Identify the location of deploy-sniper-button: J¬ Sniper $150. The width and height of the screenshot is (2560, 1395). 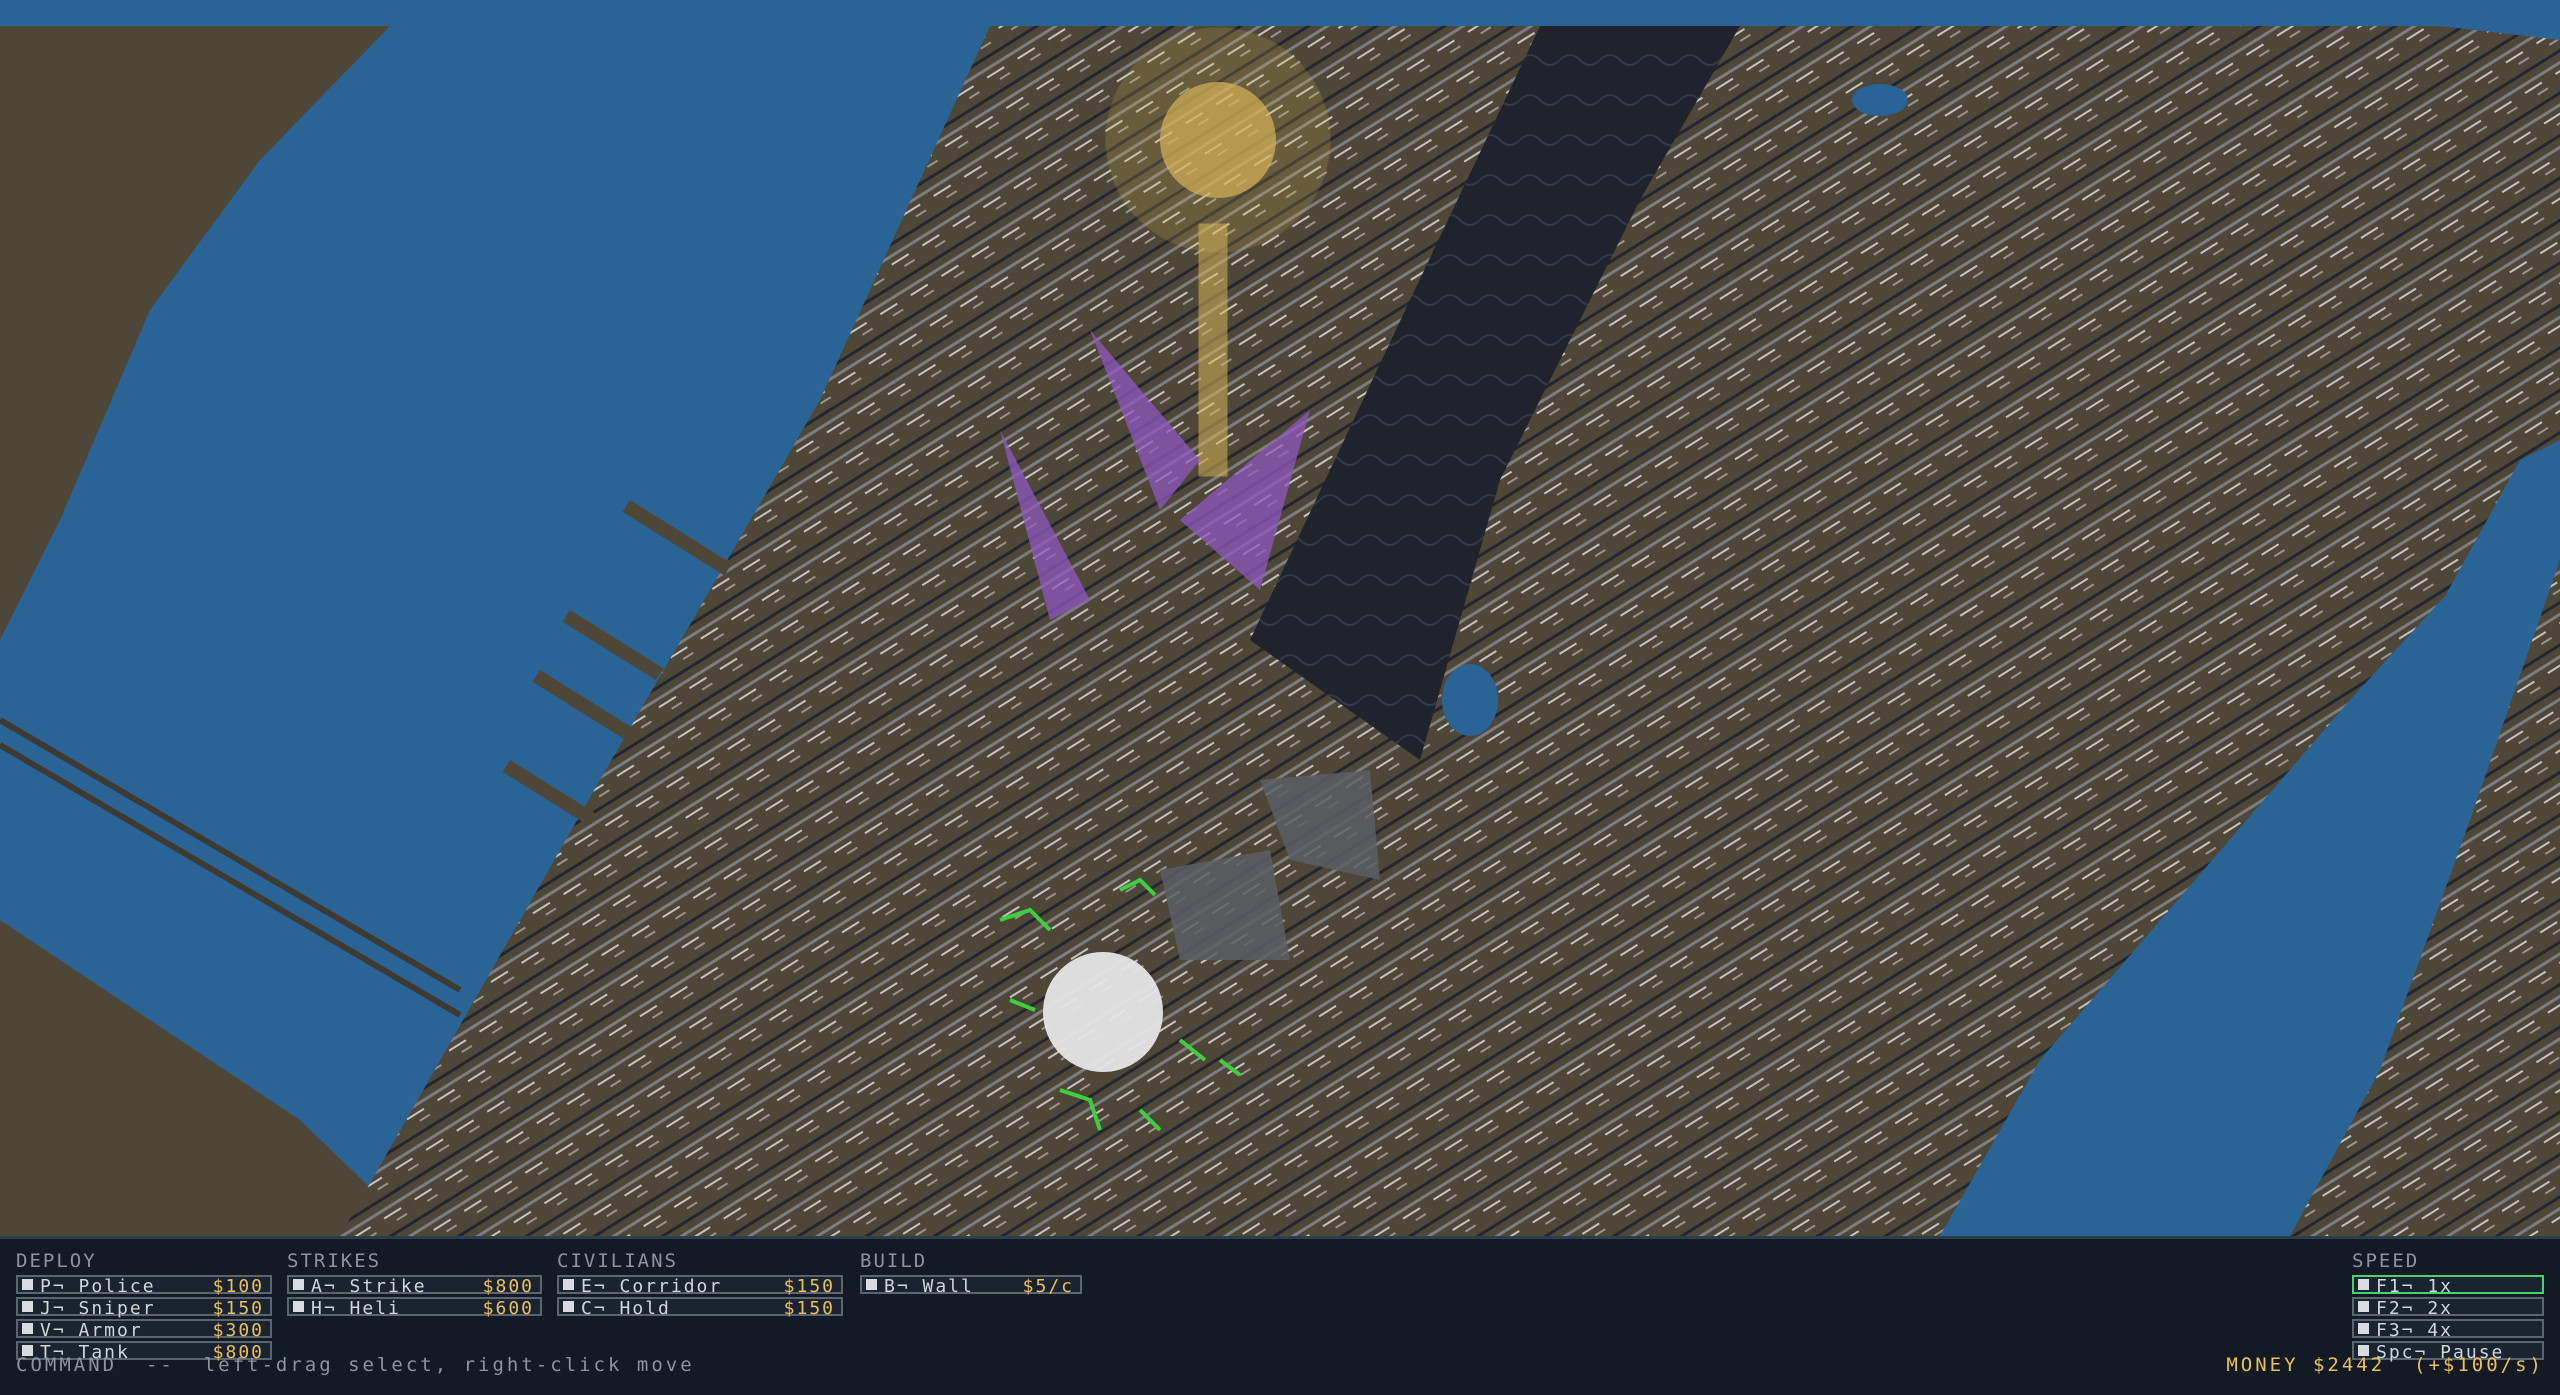
(144, 1307).